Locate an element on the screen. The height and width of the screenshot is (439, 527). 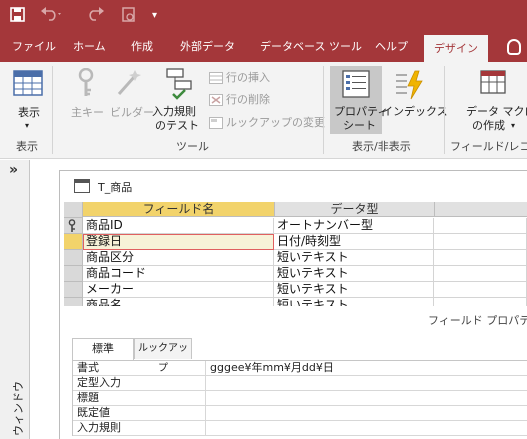
modify-lookups-icon is located at coordinates (216, 123).